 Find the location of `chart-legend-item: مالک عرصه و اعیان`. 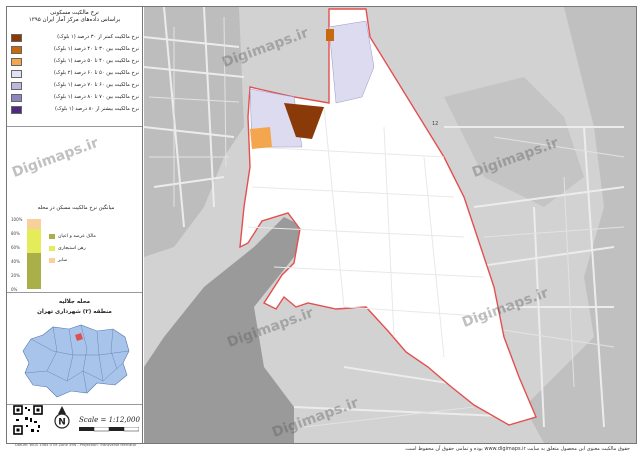

chart-legend-item: مالک عرصه و اعیان is located at coordinates (94, 237).